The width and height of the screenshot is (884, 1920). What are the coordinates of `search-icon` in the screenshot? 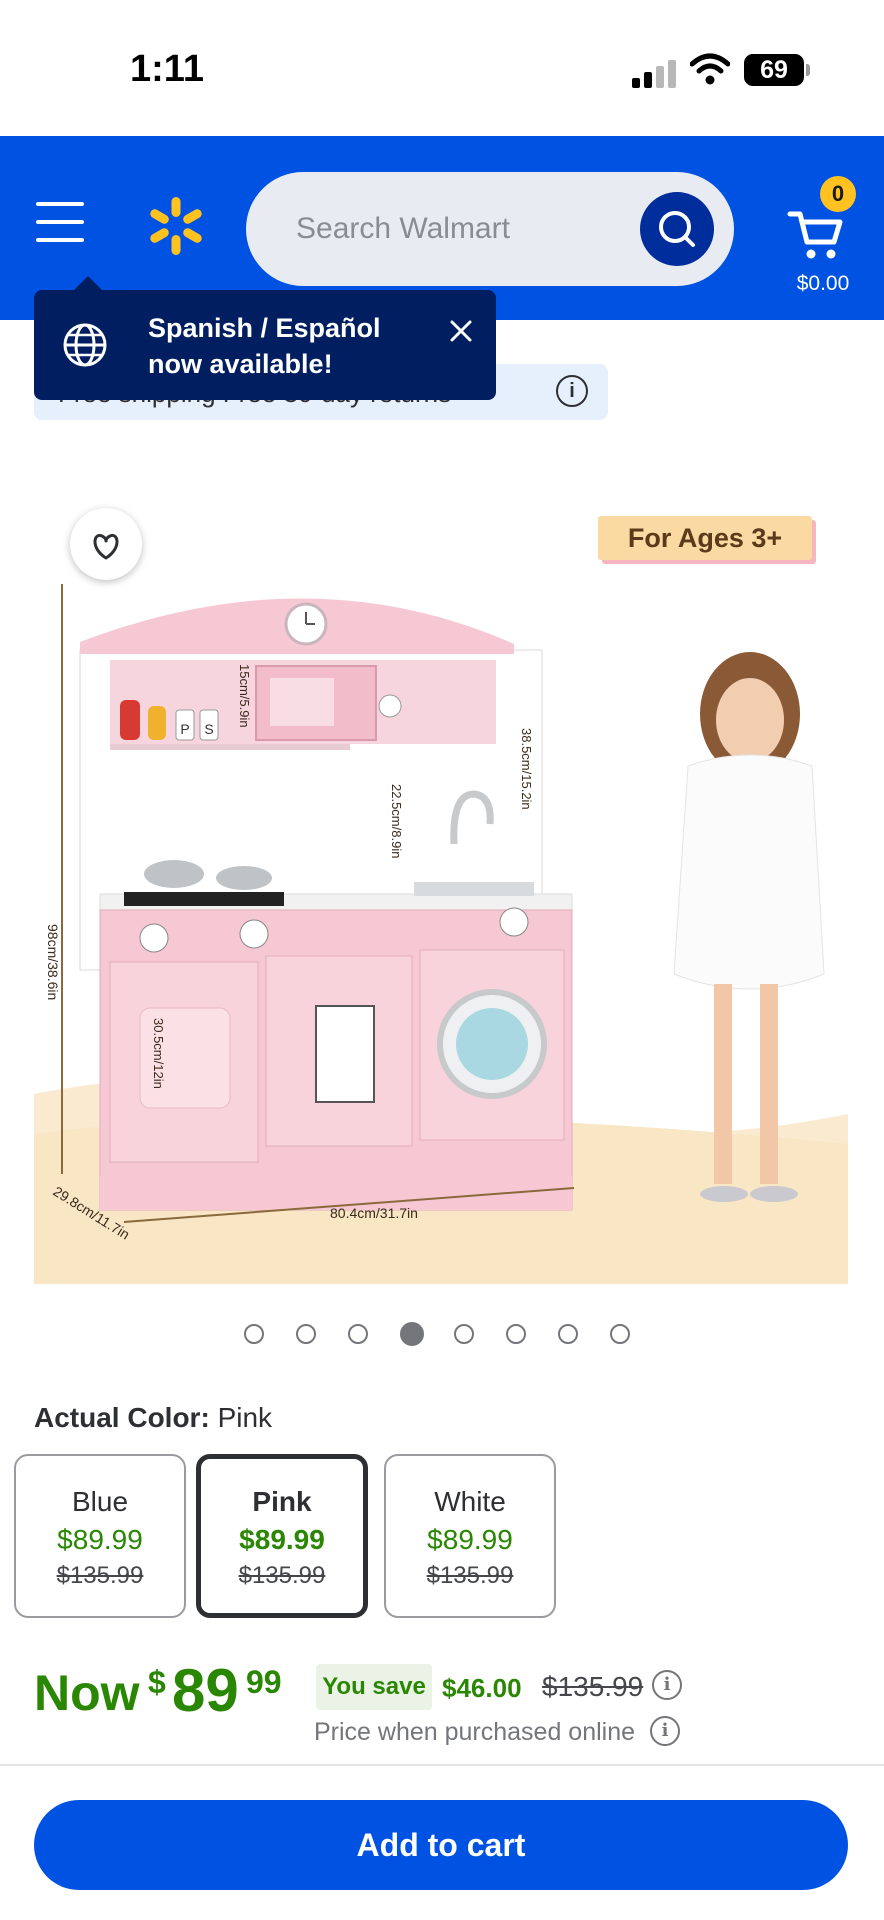 It's located at (677, 229).